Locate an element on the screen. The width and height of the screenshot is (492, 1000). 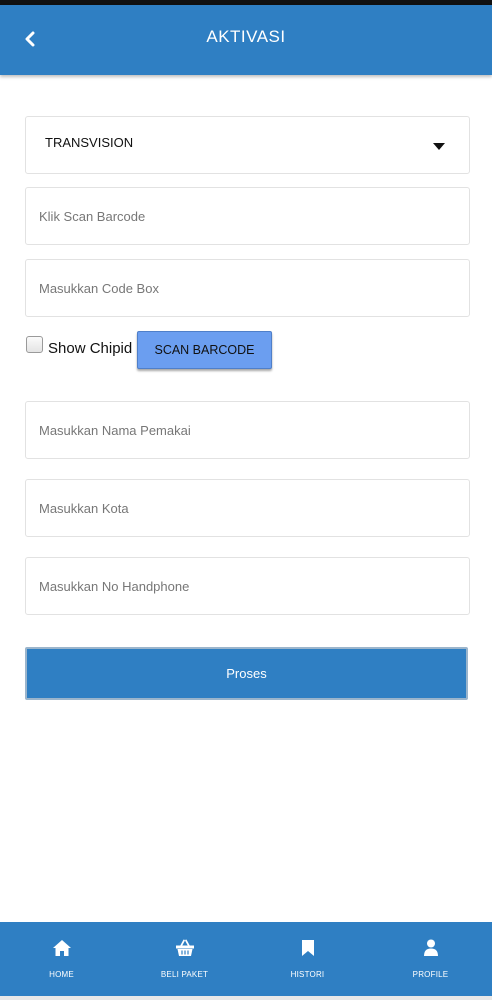
nav-item-profile: PROFILE is located at coordinates (430, 959).